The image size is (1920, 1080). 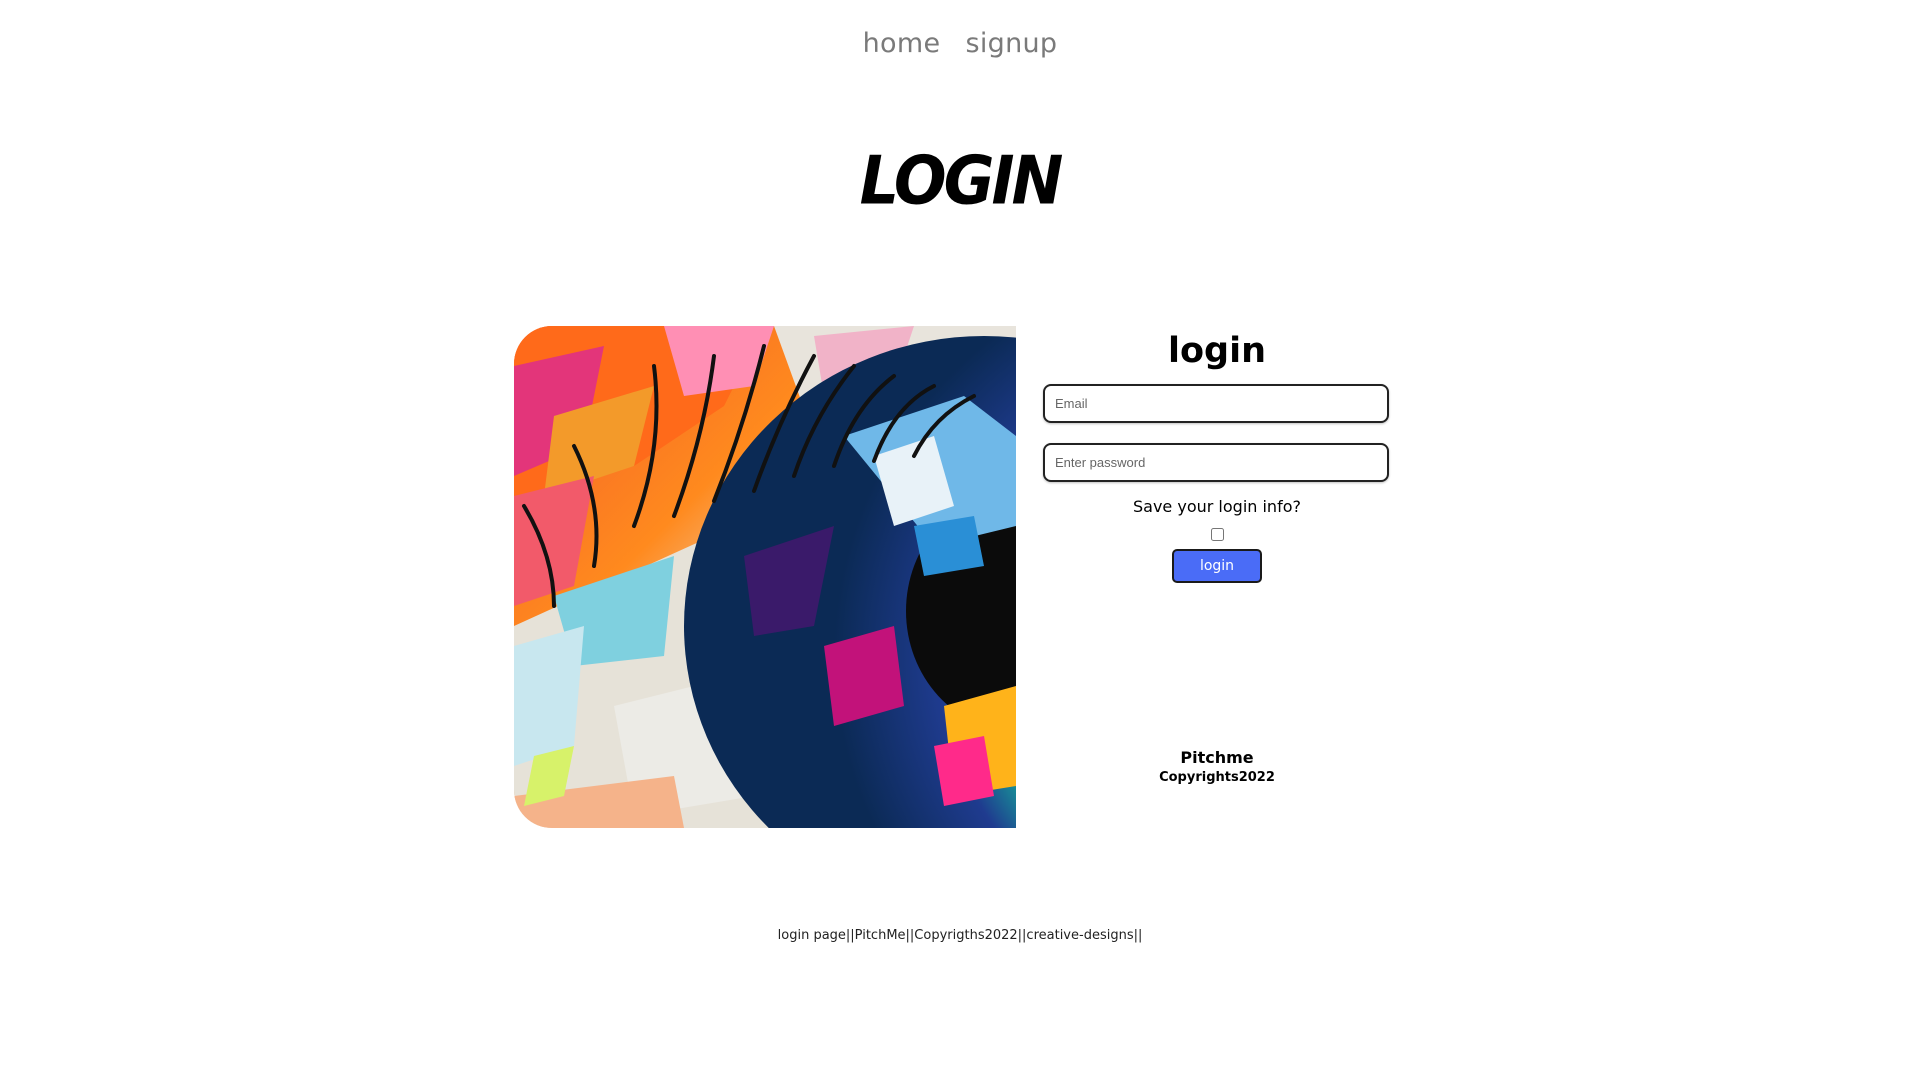 What do you see at coordinates (1217, 534) in the screenshot?
I see `save-login-checkbox` at bounding box center [1217, 534].